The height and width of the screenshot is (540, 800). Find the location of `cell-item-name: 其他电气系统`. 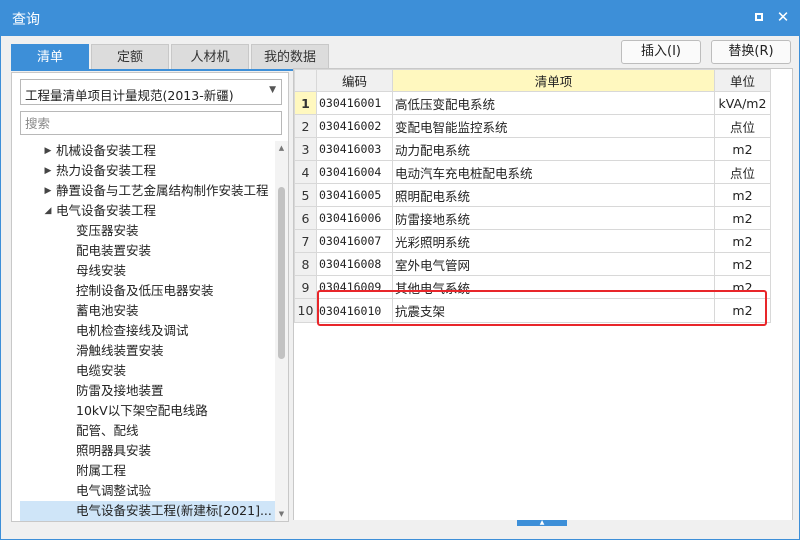

cell-item-name: 其他电气系统 is located at coordinates (553, 287).